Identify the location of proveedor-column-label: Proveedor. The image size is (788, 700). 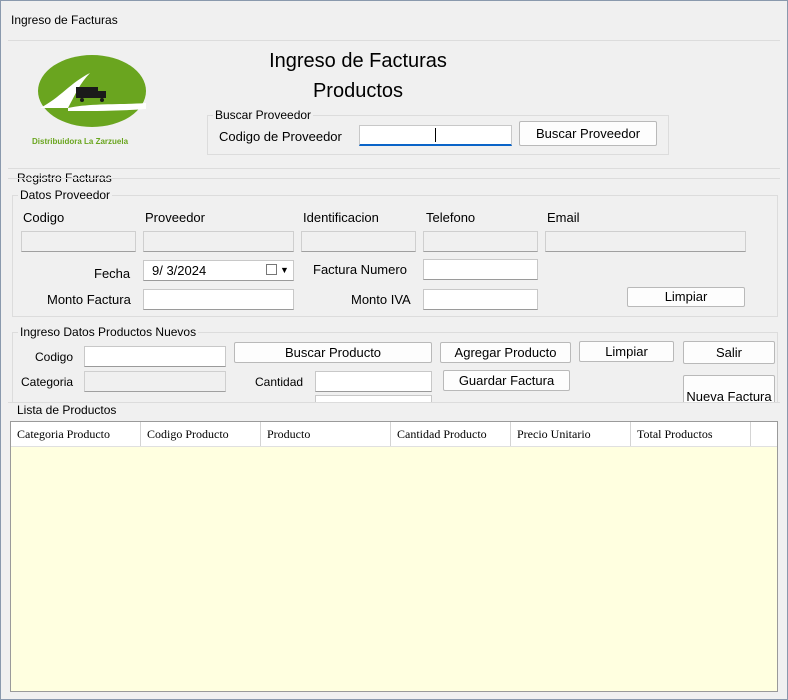
(175, 217).